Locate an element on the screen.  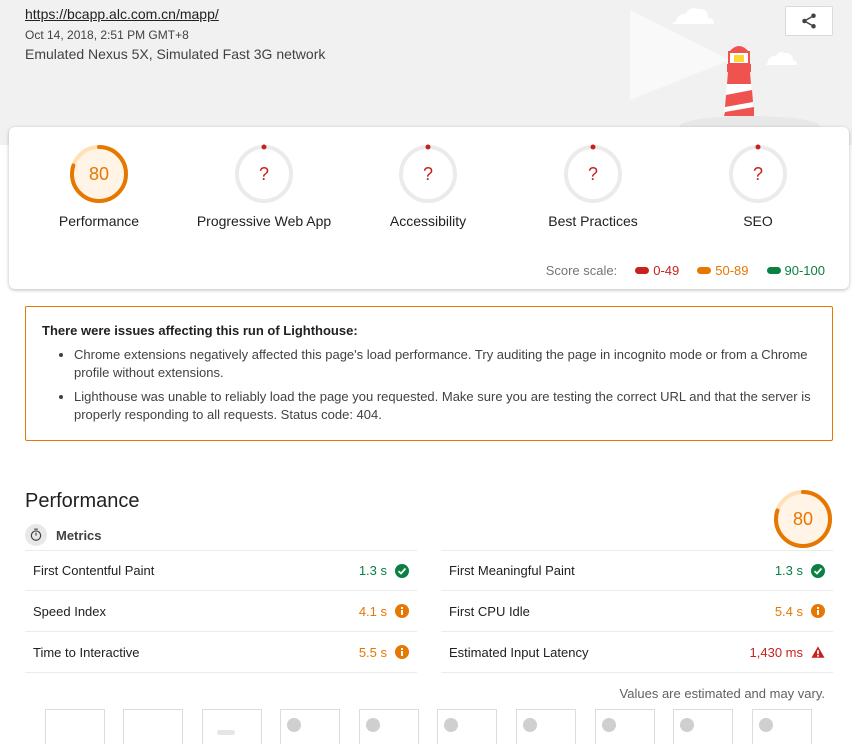
gauge-best-practices: ? Best Practices is located at coordinates (593, 186).